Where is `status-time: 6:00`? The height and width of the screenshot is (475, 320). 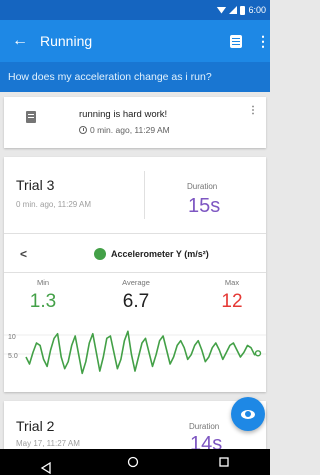 status-time: 6:00 is located at coordinates (257, 10).